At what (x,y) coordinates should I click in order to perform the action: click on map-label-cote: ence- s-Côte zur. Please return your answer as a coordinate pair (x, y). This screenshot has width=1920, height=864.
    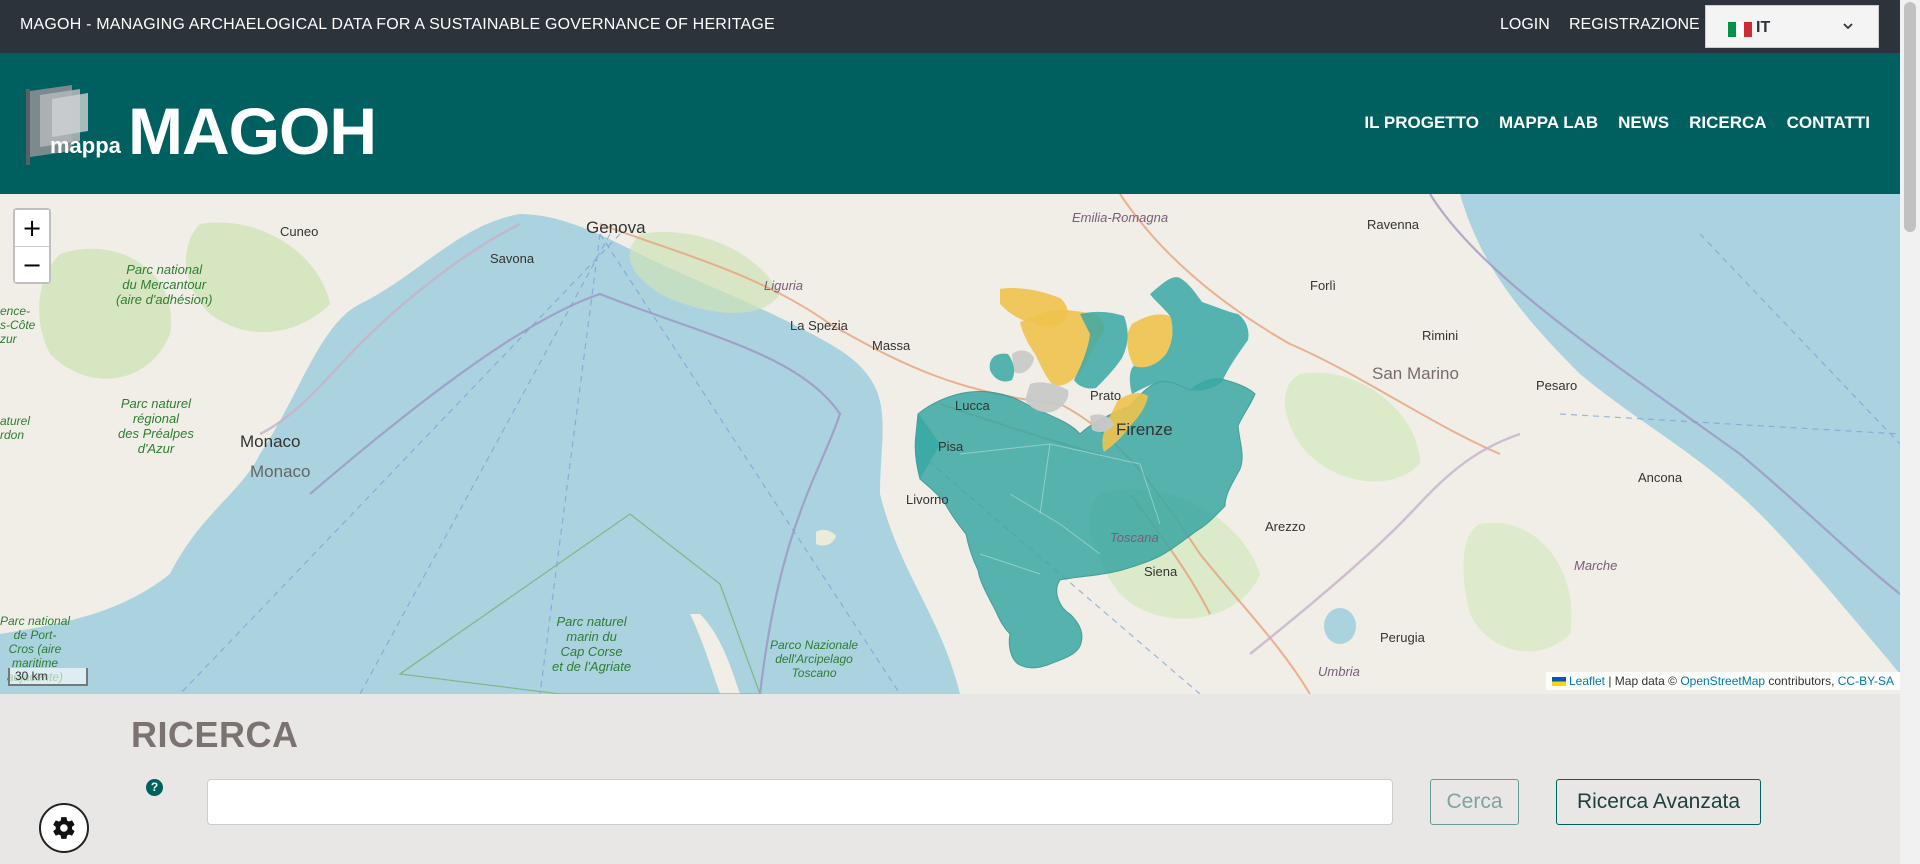
    Looking at the image, I should click on (18, 325).